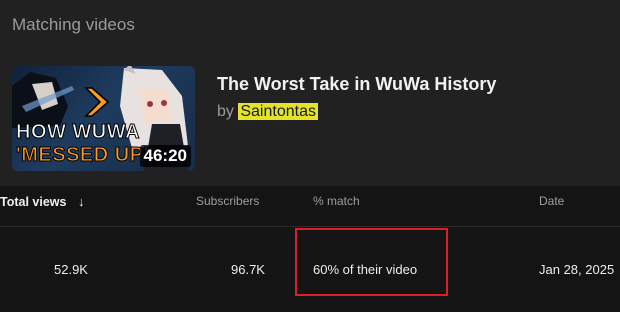  What do you see at coordinates (33, 202) in the screenshot?
I see `column-header-total-views-label: Total views` at bounding box center [33, 202].